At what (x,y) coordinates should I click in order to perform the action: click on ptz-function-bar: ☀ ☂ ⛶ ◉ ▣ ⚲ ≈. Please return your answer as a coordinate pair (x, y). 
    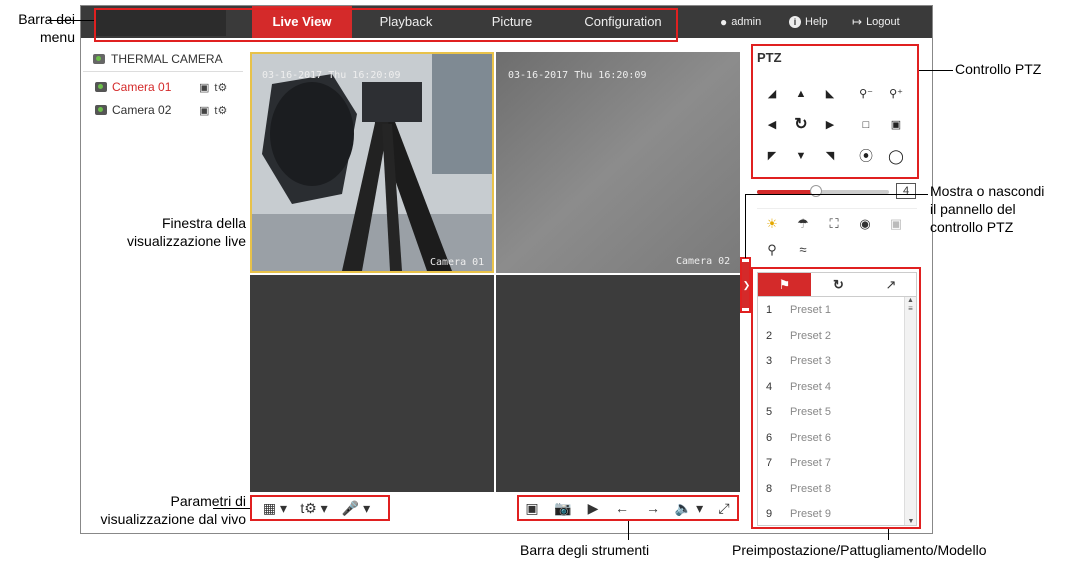
    Looking at the image, I should click on (837, 236).